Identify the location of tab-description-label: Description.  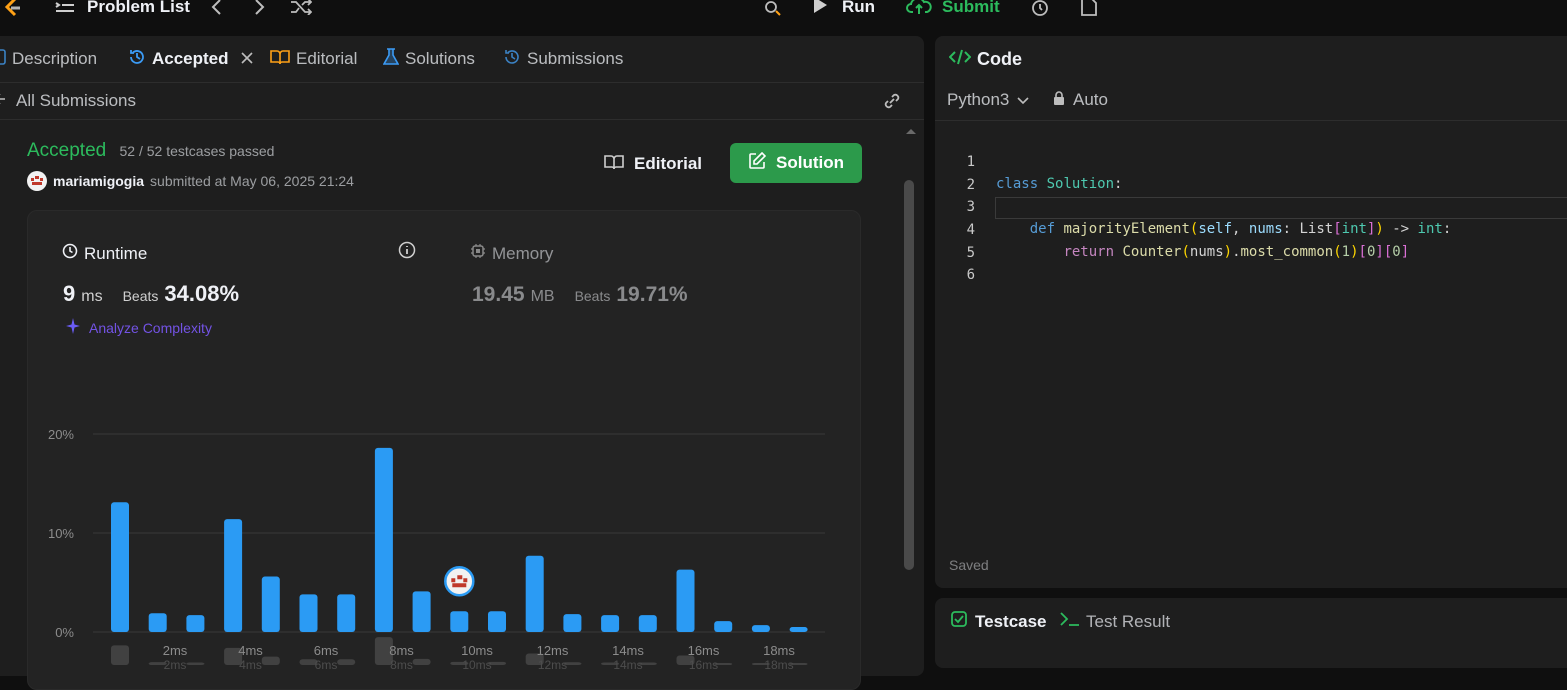
(55, 58).